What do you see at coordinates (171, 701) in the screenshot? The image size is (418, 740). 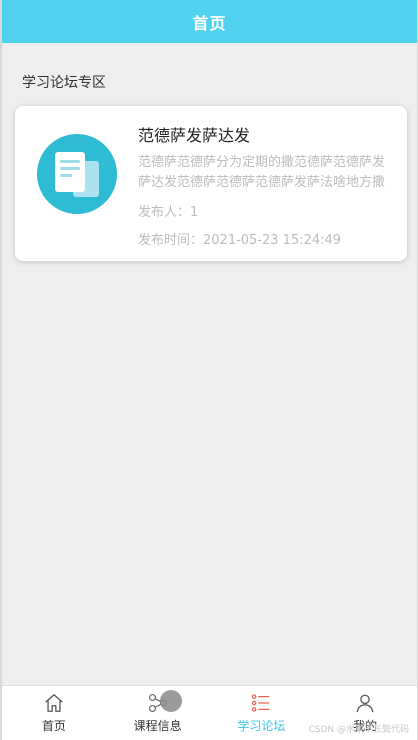 I see `floating-drag-handle` at bounding box center [171, 701].